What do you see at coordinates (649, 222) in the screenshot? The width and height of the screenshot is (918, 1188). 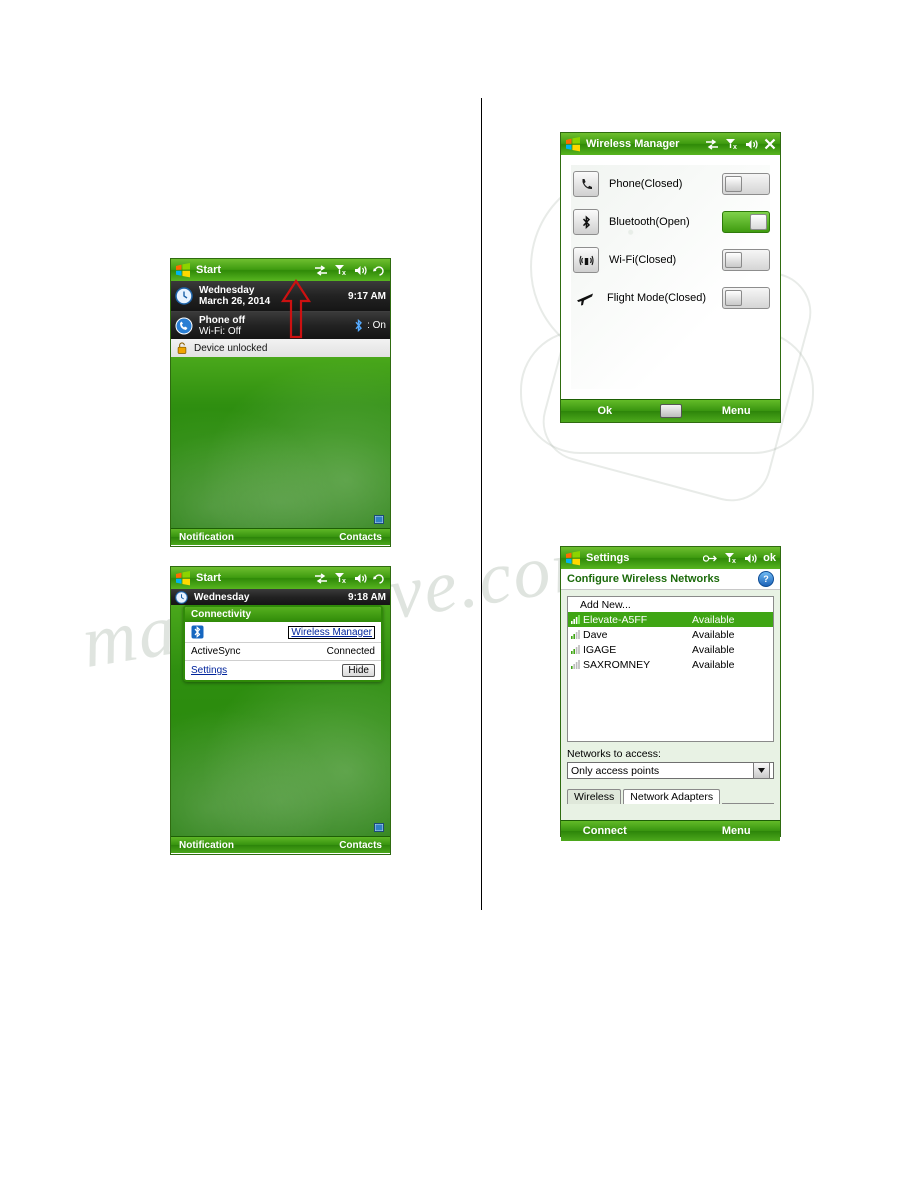 I see `wm-label-bluetooth: Bluetooth(Open)` at bounding box center [649, 222].